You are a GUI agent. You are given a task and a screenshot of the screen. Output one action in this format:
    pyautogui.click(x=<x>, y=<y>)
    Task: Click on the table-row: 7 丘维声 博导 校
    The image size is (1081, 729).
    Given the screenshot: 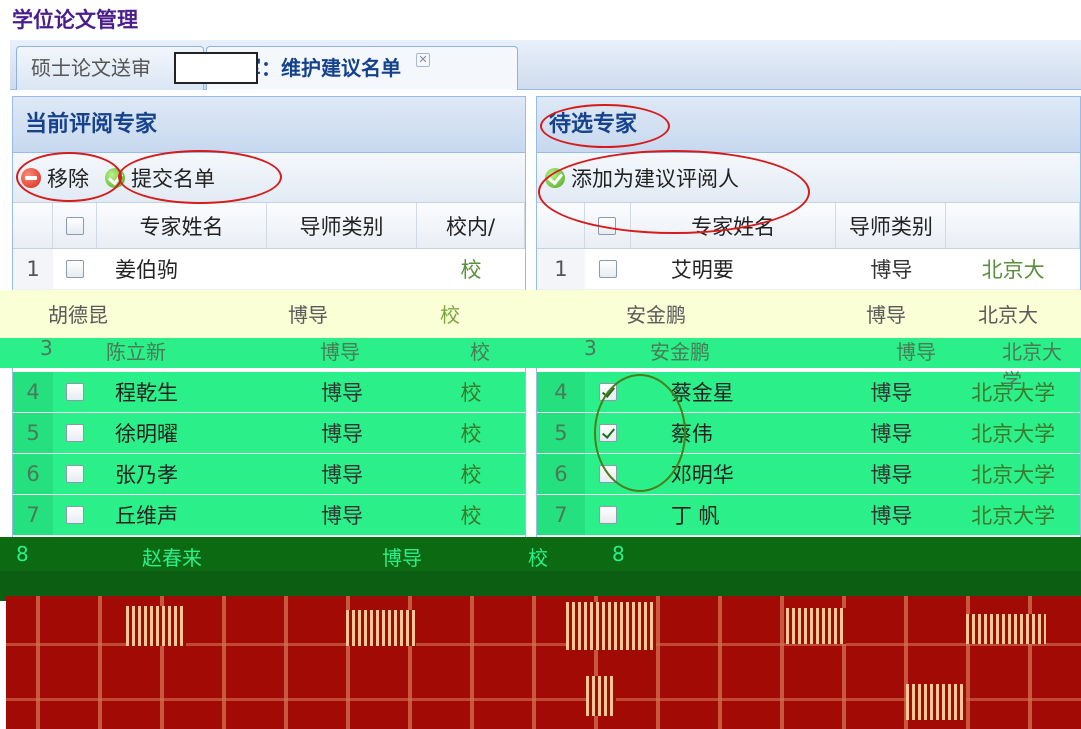 What is the action you would take?
    pyautogui.click(x=269, y=515)
    